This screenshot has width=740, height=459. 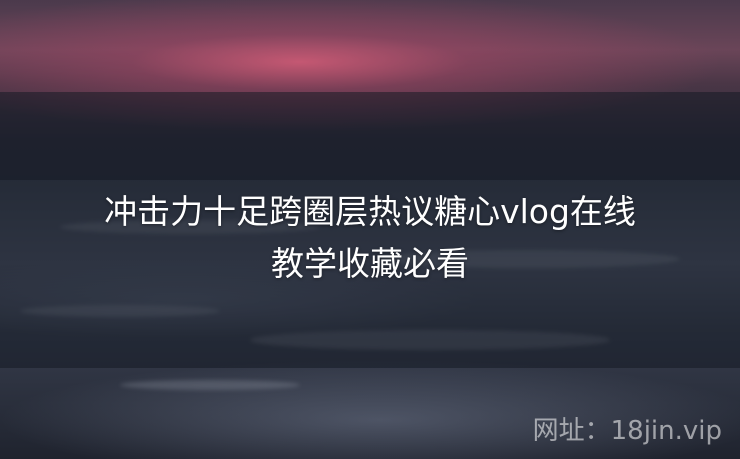 I want to click on wave-foam, so click(x=210, y=385).